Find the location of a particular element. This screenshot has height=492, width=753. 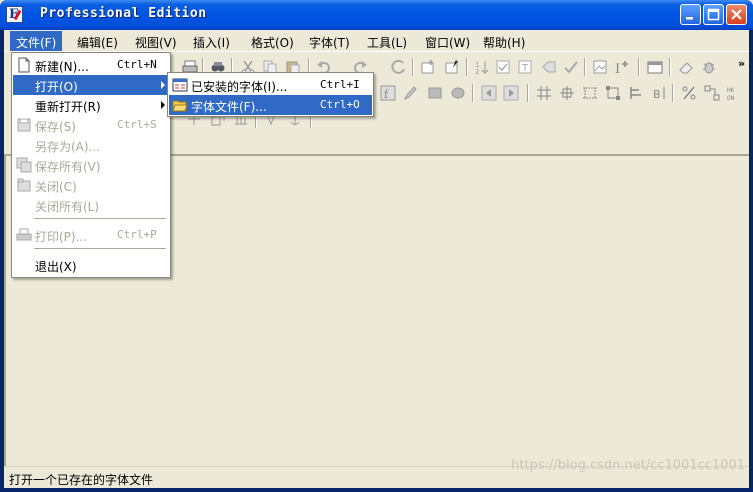

menu-item-reopen: 重新打开(R) is located at coordinates (91, 105).